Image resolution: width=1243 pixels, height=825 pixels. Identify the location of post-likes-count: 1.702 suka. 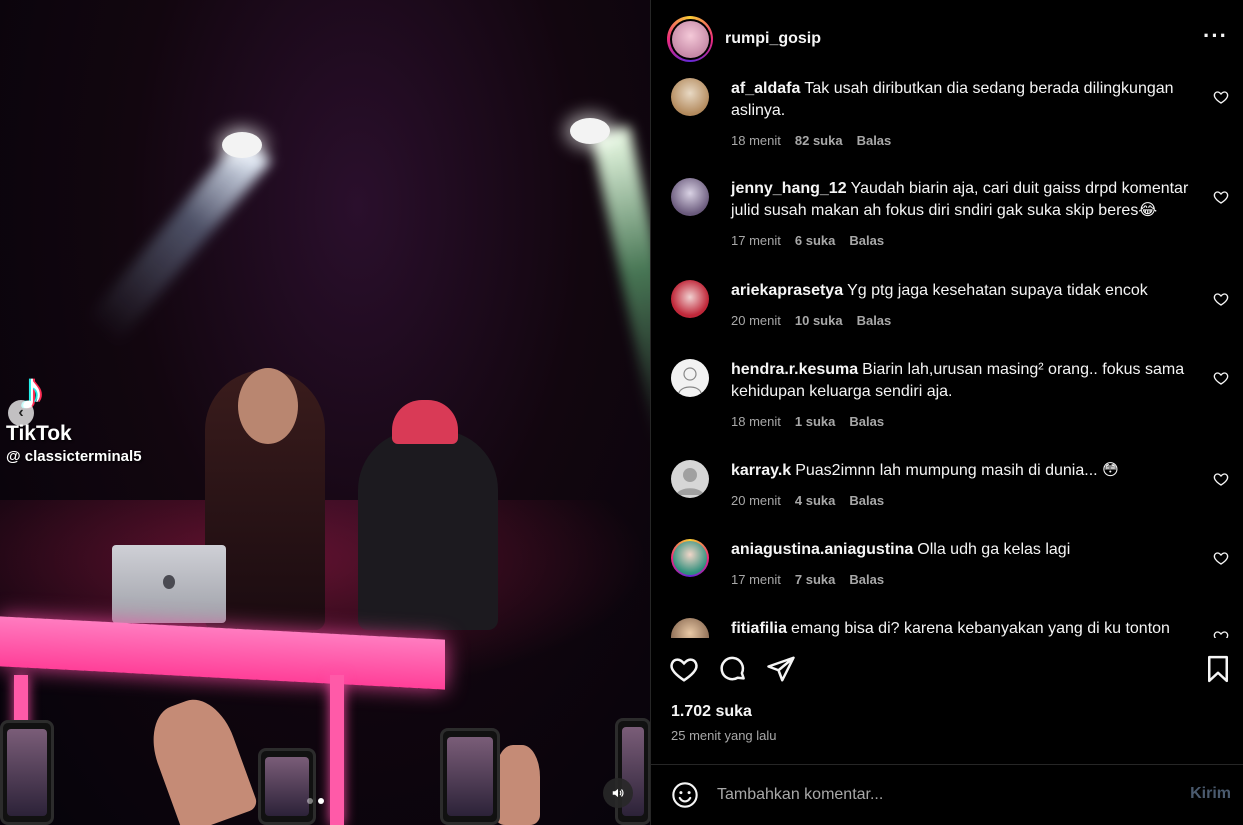
(711, 712).